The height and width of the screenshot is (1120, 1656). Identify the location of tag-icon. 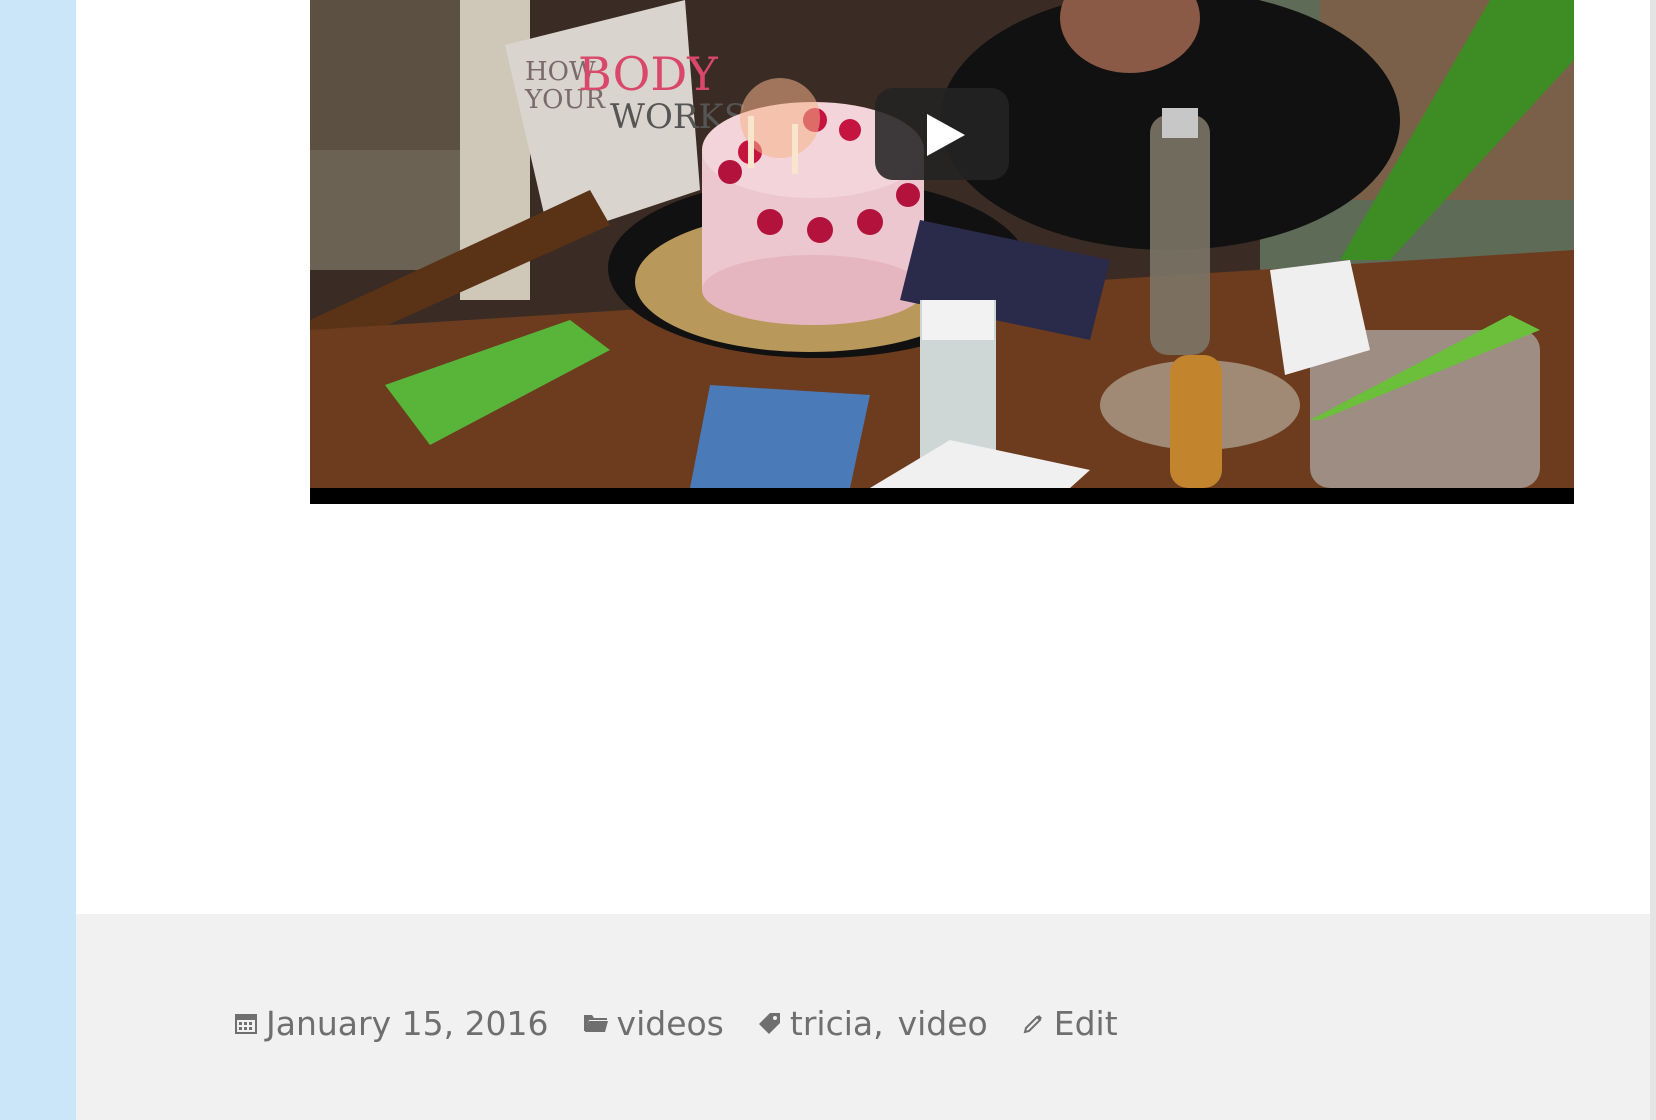
(770, 1023).